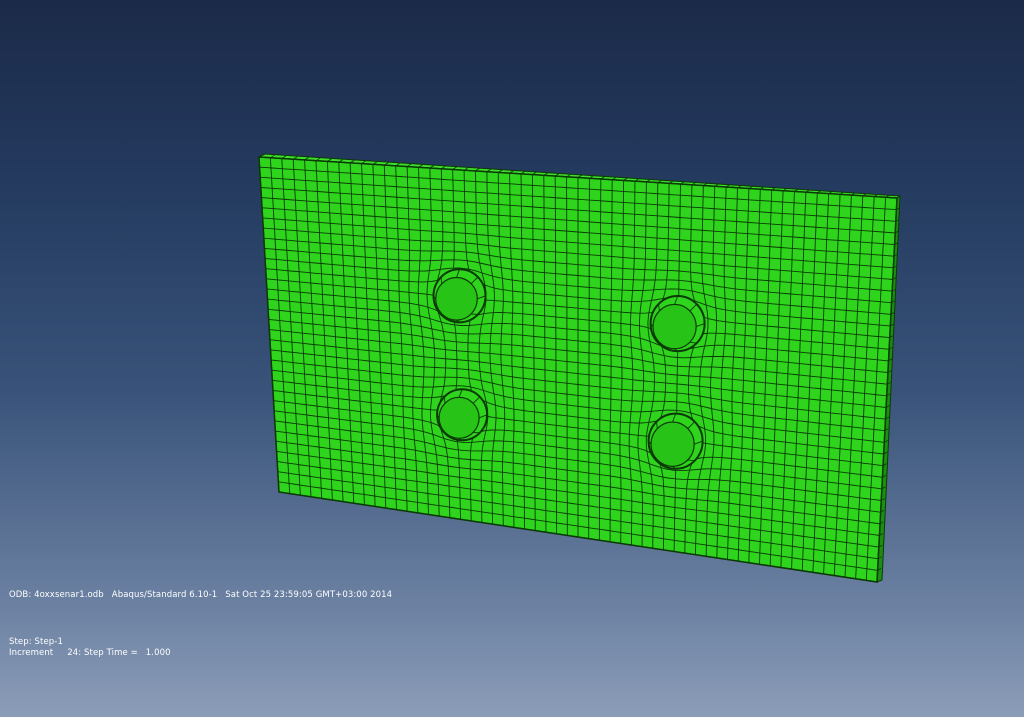 The height and width of the screenshot is (717, 1024). Describe the element at coordinates (56, 595) in the screenshot. I see `odb-label: ODB: 4oxxsenar1.odb` at that location.